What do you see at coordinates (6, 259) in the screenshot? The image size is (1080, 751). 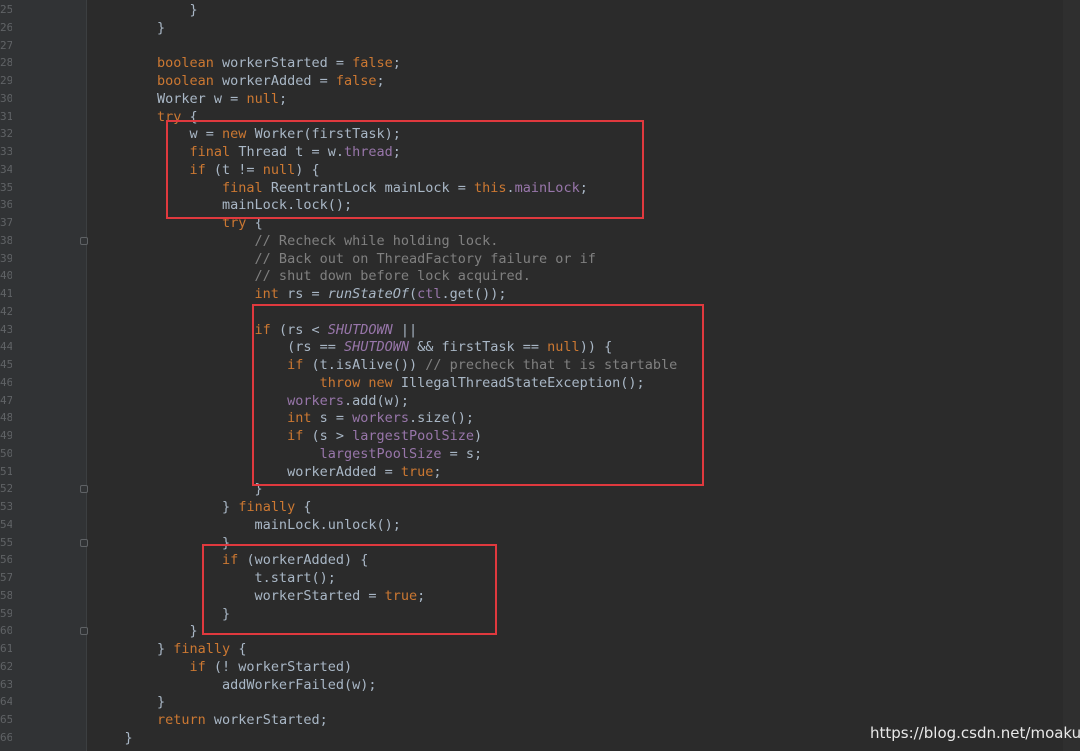 I see `line-number: 39` at bounding box center [6, 259].